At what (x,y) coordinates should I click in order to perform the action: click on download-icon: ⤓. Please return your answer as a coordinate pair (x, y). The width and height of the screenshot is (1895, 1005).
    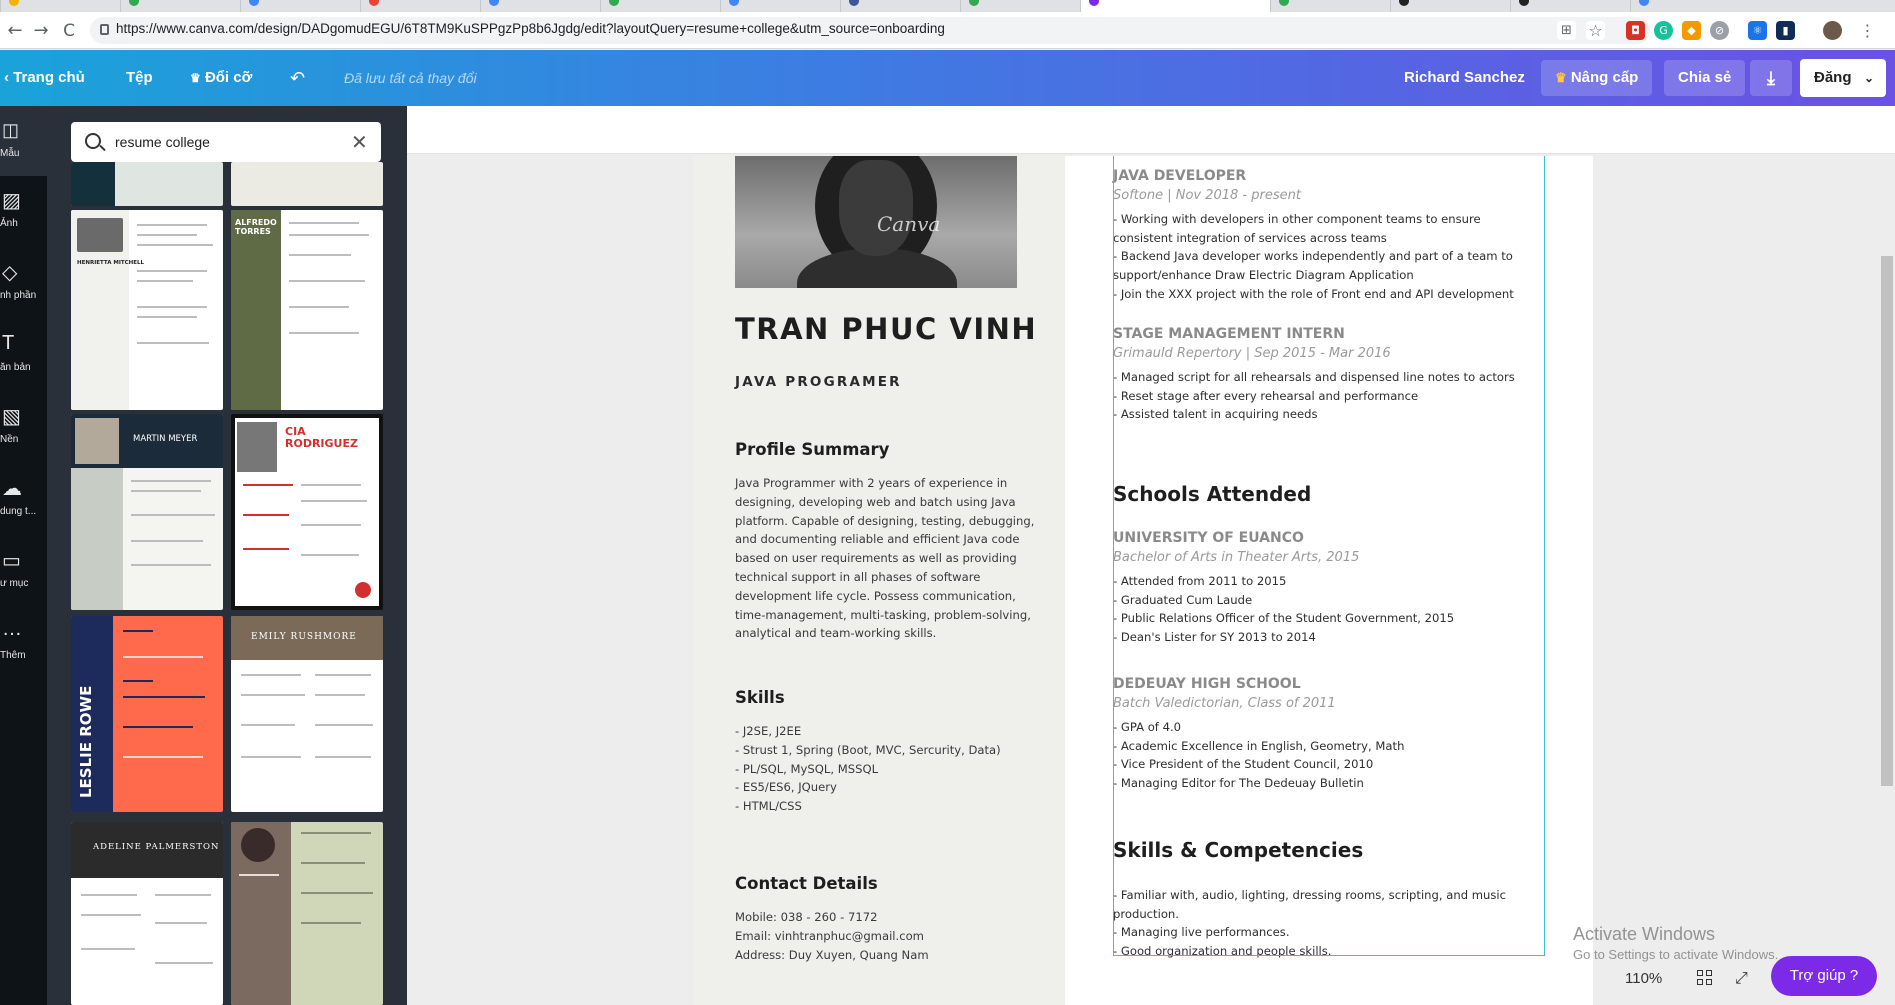
    Looking at the image, I should click on (1771, 78).